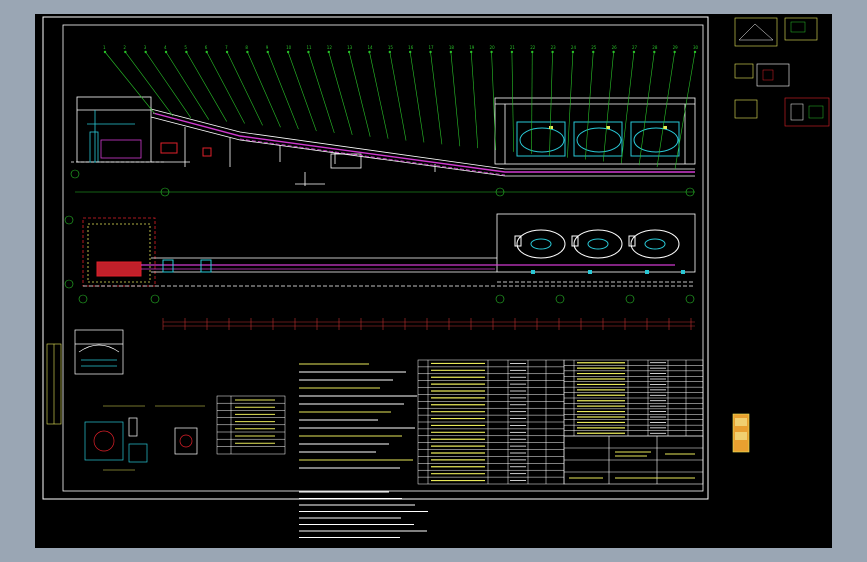  I want to click on callout-number: 15, so click(391, 47).